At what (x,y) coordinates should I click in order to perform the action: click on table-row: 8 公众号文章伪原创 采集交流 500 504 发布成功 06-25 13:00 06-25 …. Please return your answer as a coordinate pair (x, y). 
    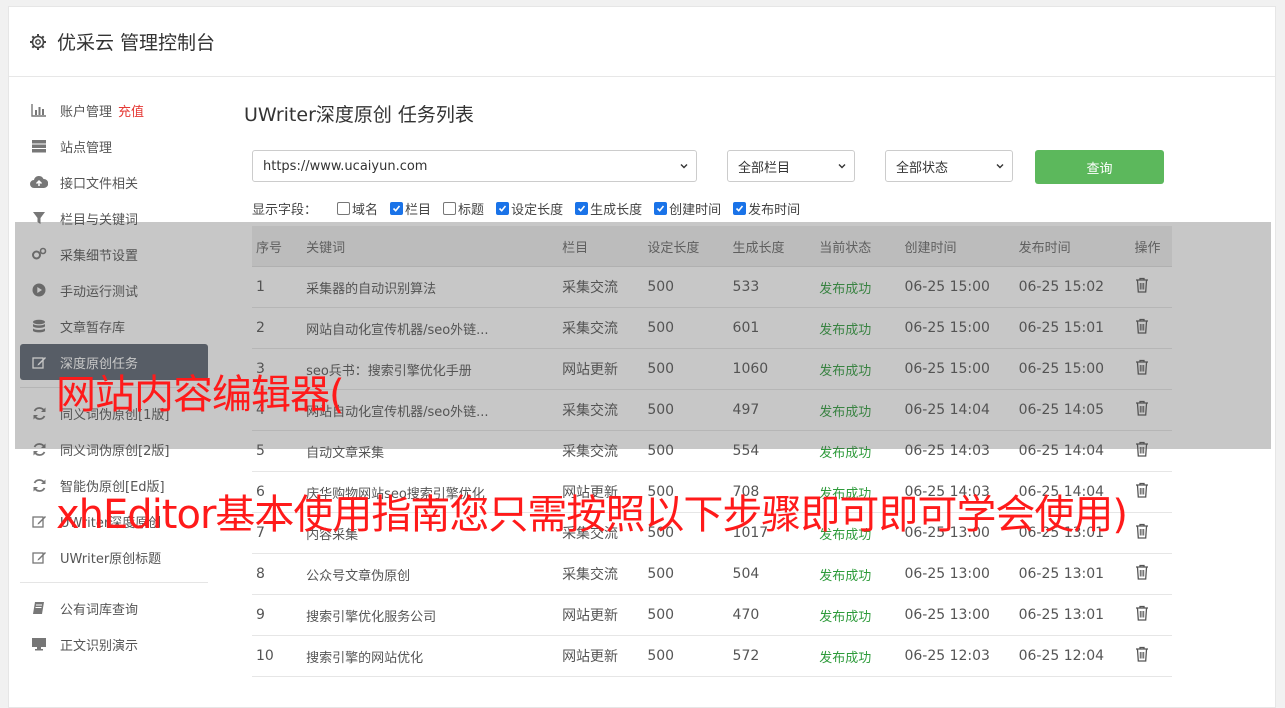
    Looking at the image, I should click on (712, 574).